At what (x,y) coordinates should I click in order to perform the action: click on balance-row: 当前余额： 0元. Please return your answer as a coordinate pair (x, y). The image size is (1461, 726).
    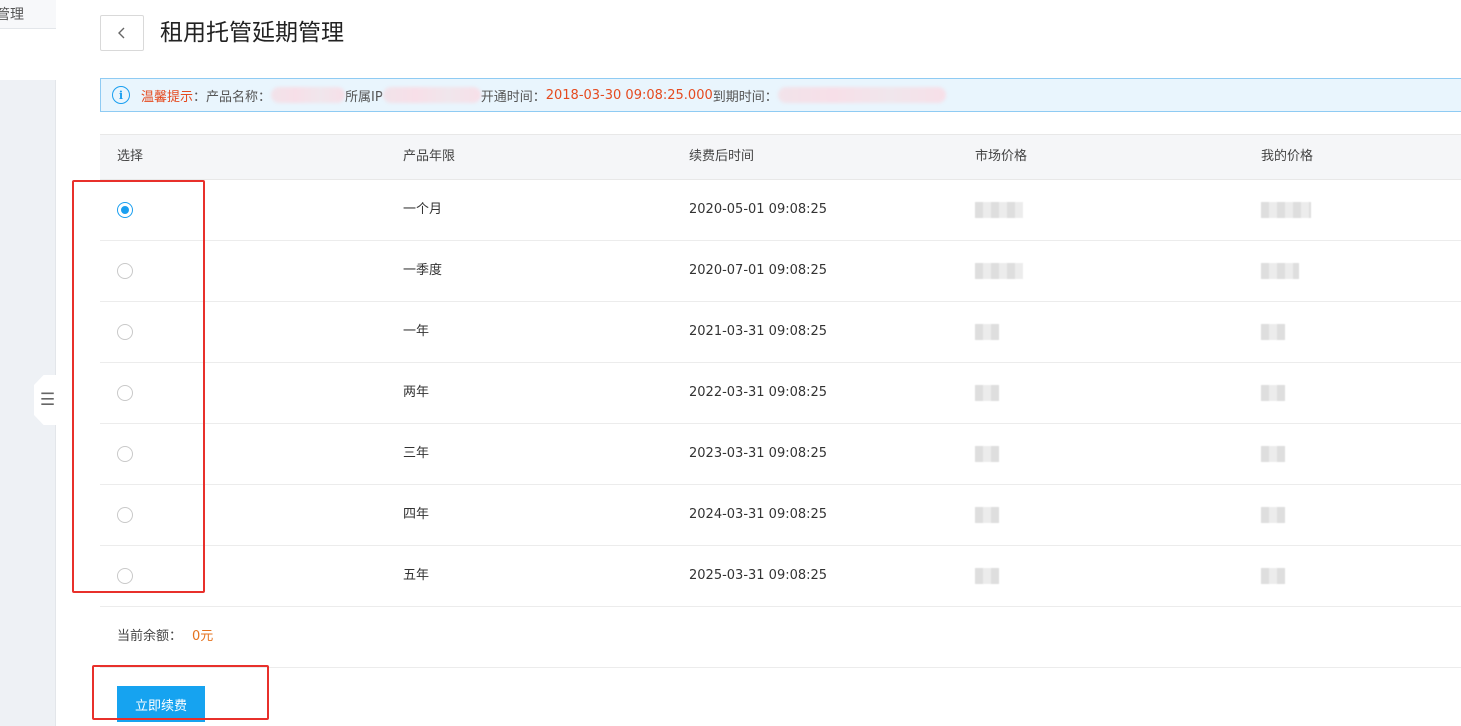
    Looking at the image, I should click on (780, 637).